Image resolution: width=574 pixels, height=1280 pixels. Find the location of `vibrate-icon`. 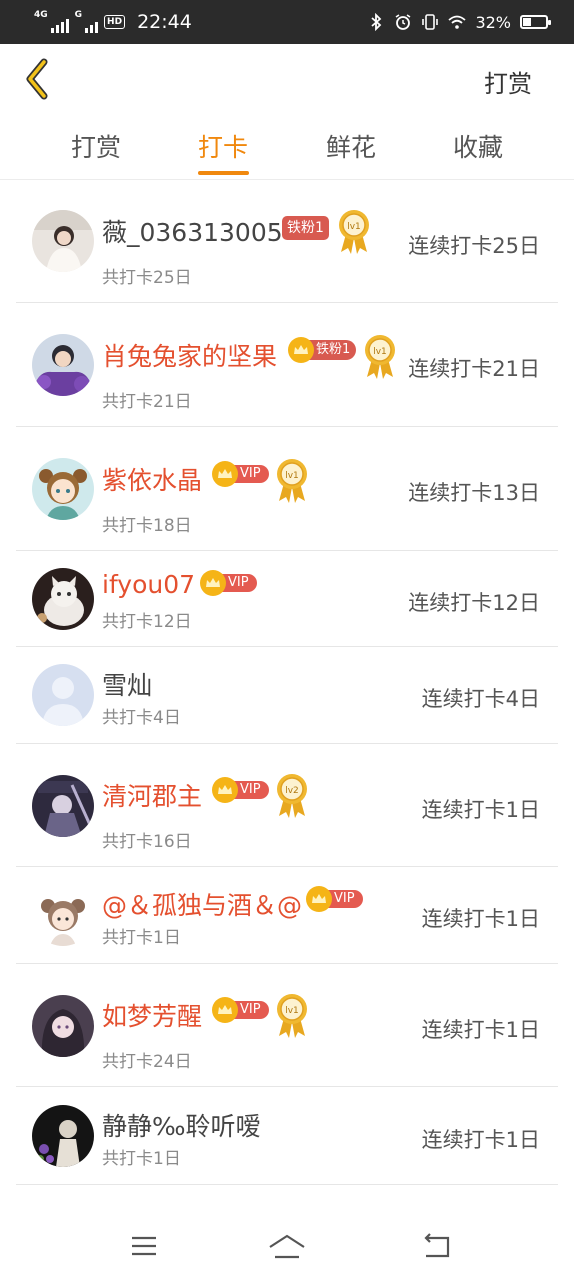

vibrate-icon is located at coordinates (430, 22).